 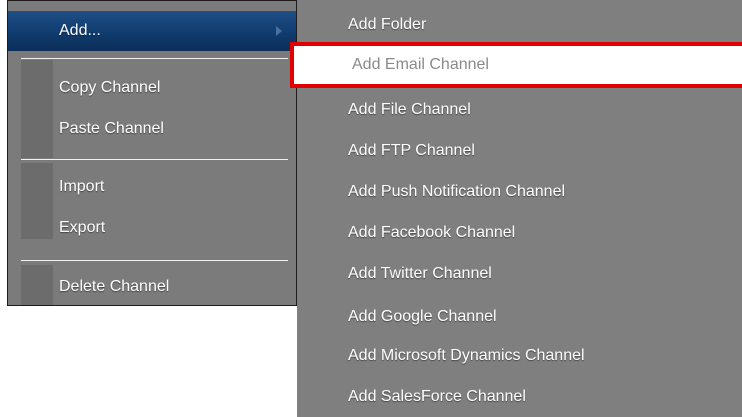 What do you see at coordinates (82, 227) in the screenshot?
I see `menu-item-label: Export` at bounding box center [82, 227].